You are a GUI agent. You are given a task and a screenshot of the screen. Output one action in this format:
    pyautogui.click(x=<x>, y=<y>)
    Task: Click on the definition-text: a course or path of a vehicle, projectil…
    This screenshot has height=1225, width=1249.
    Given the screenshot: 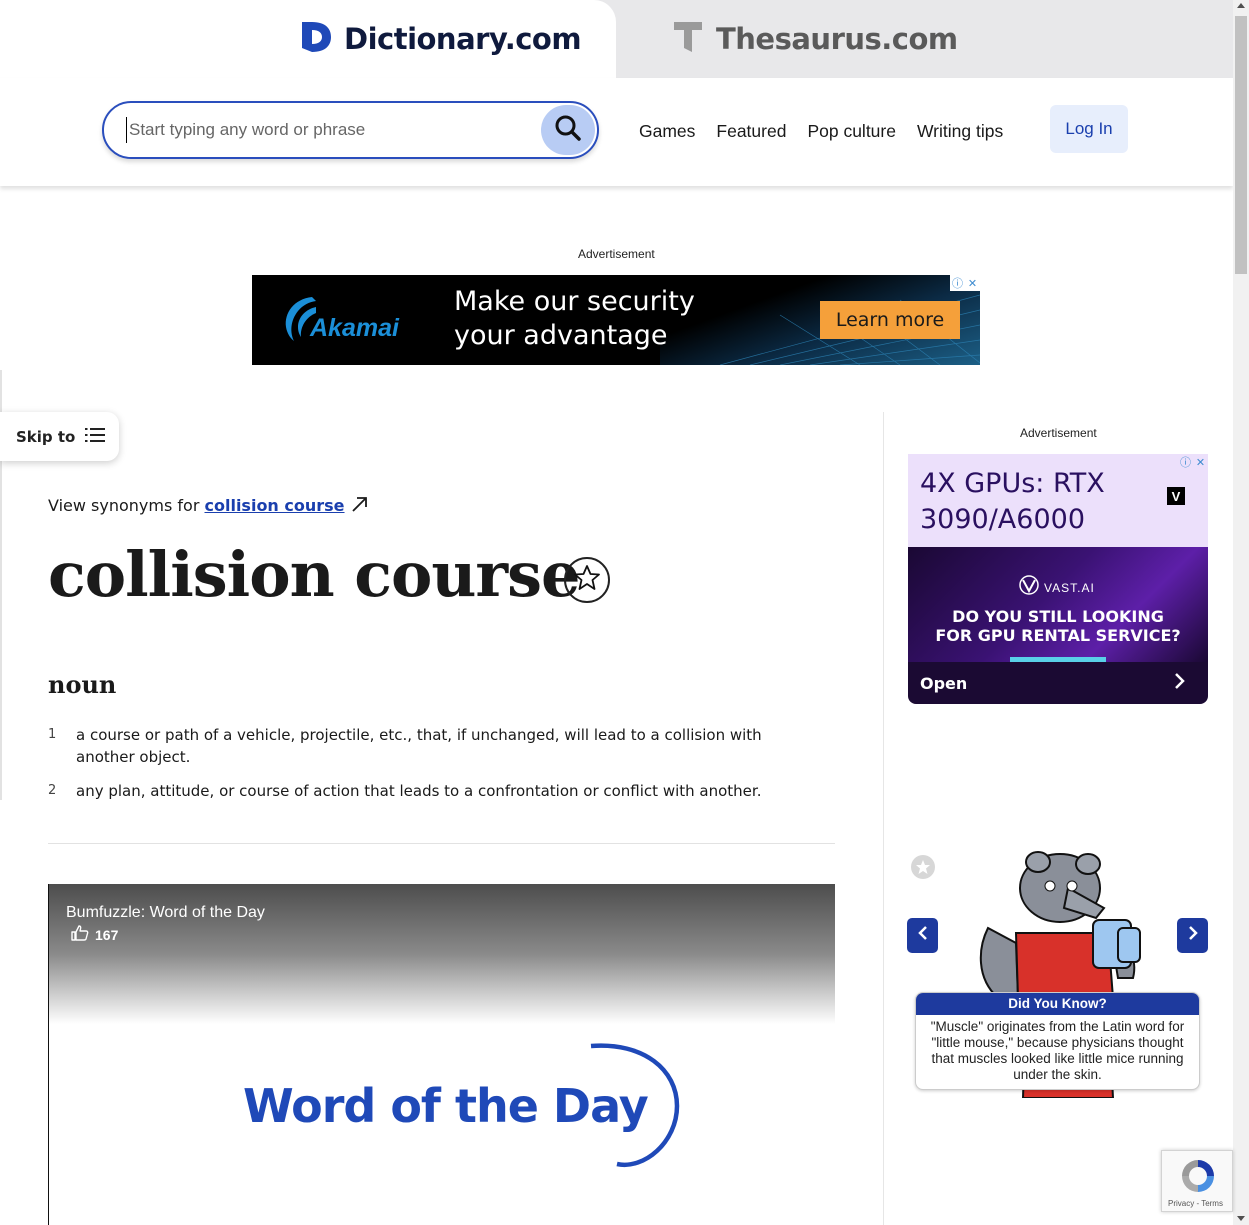 What is the action you would take?
    pyautogui.click(x=419, y=746)
    